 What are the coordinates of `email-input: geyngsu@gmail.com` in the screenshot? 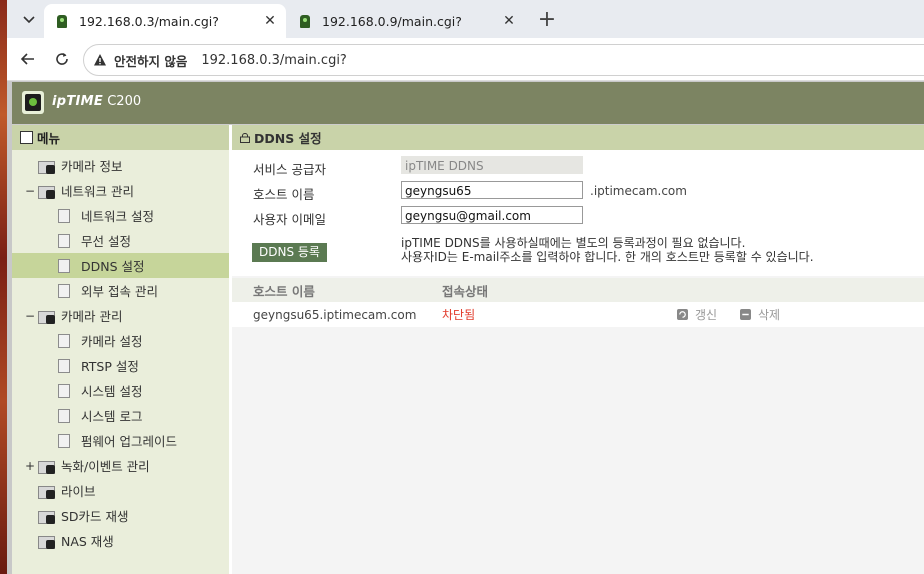 It's located at (492, 215).